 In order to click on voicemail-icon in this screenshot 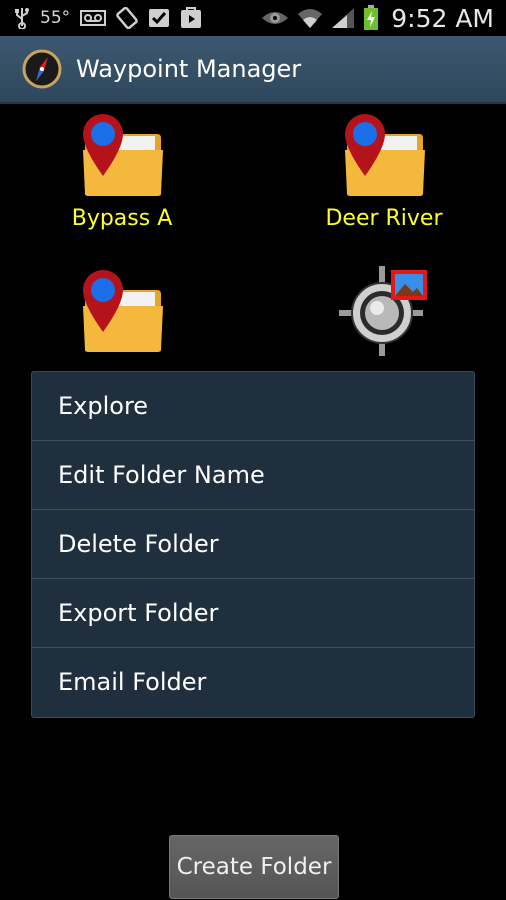, I will do `click(93, 18)`.